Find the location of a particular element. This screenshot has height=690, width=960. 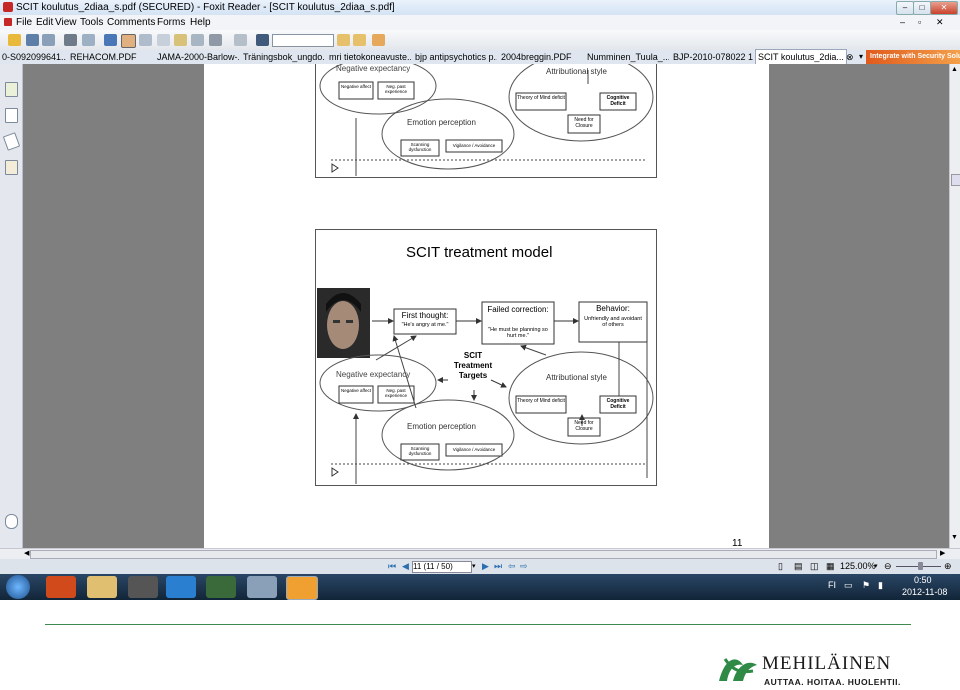

menu-edit: Edit is located at coordinates (44, 22).